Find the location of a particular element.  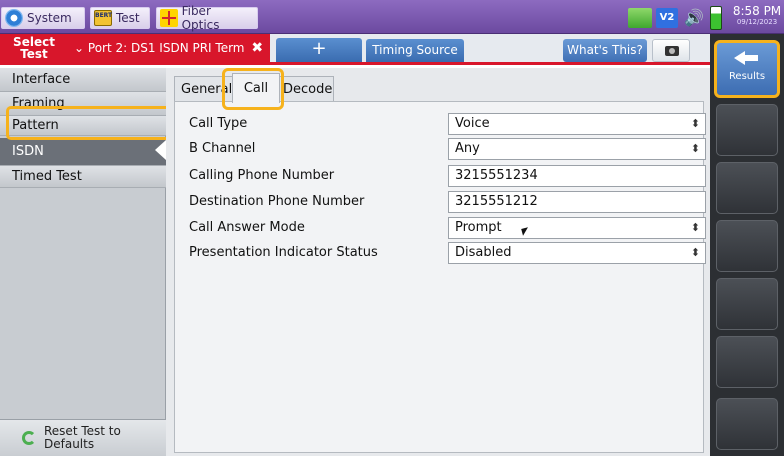

isdn-highlight-frame is located at coordinates (90, 123).